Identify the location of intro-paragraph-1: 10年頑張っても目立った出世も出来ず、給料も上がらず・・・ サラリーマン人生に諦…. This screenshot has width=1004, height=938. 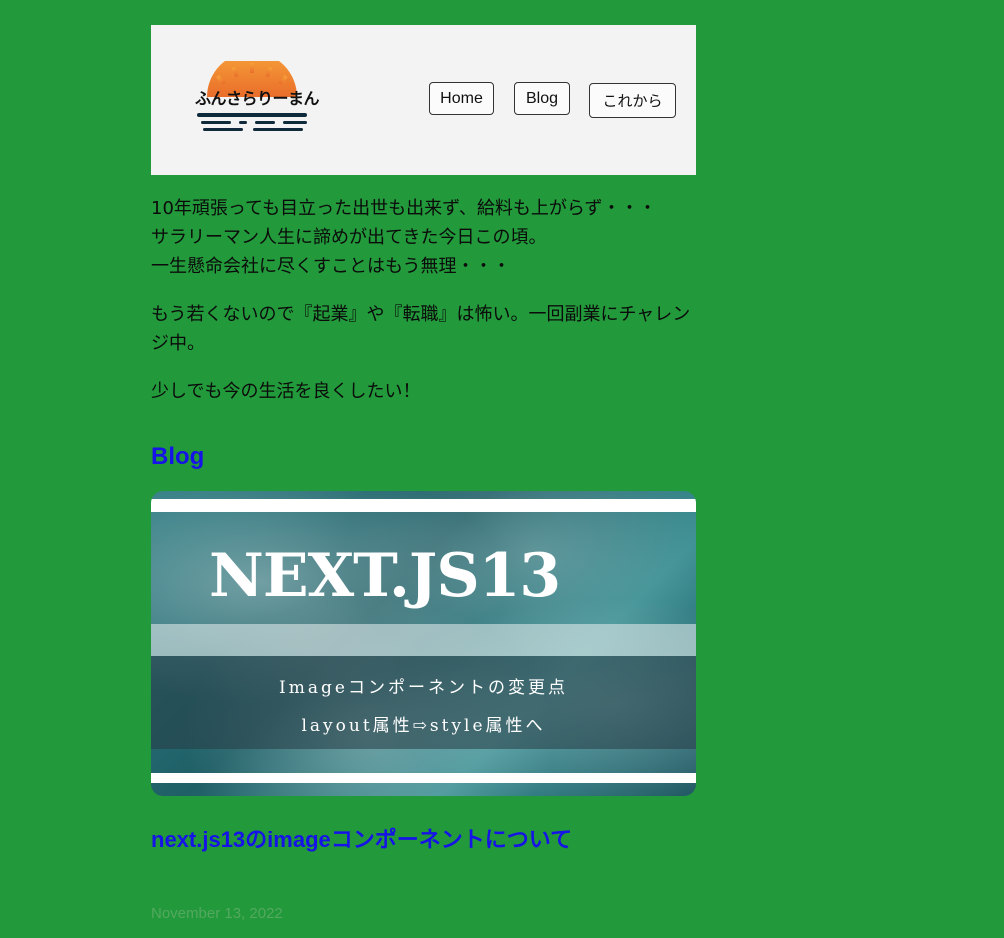
(423, 237).